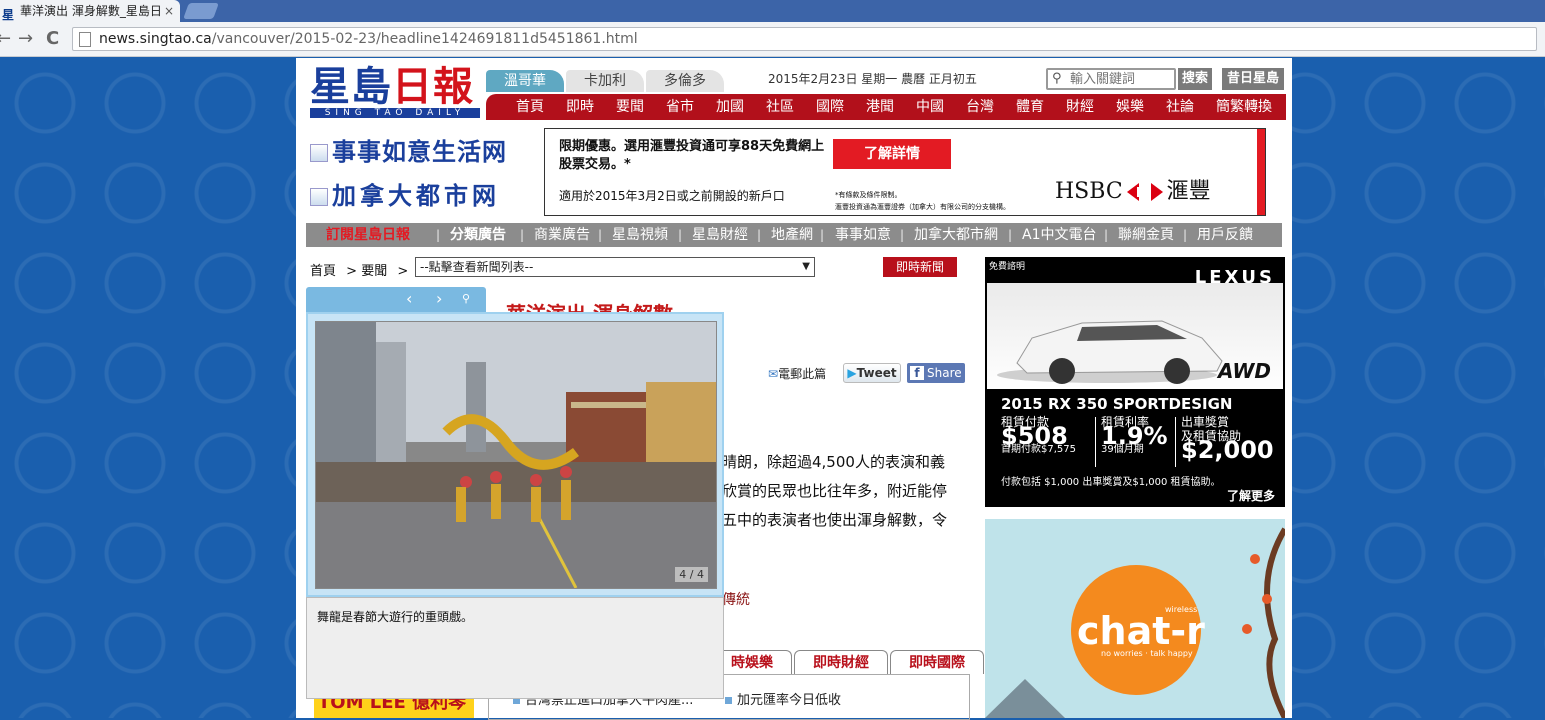 The width and height of the screenshot is (1545, 720). I want to click on hsbc-hexagon-icon, so click(1144, 192).